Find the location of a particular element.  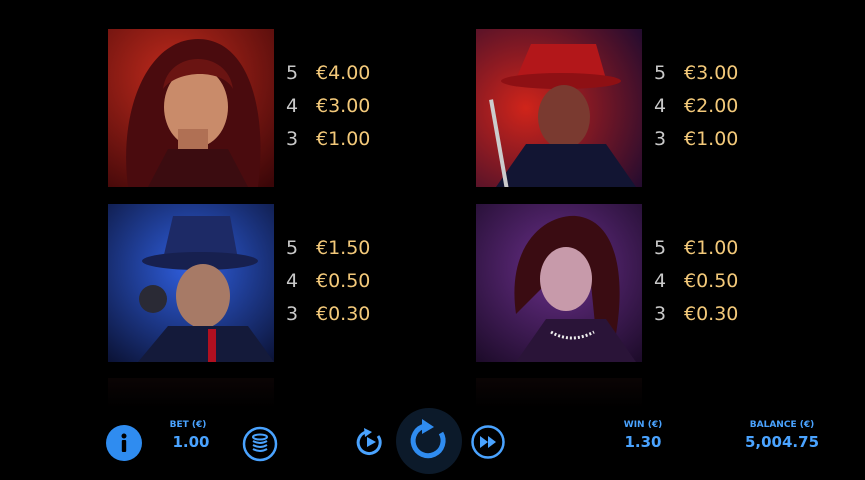

pay-row: 5 €3.00 is located at coordinates (696, 73).